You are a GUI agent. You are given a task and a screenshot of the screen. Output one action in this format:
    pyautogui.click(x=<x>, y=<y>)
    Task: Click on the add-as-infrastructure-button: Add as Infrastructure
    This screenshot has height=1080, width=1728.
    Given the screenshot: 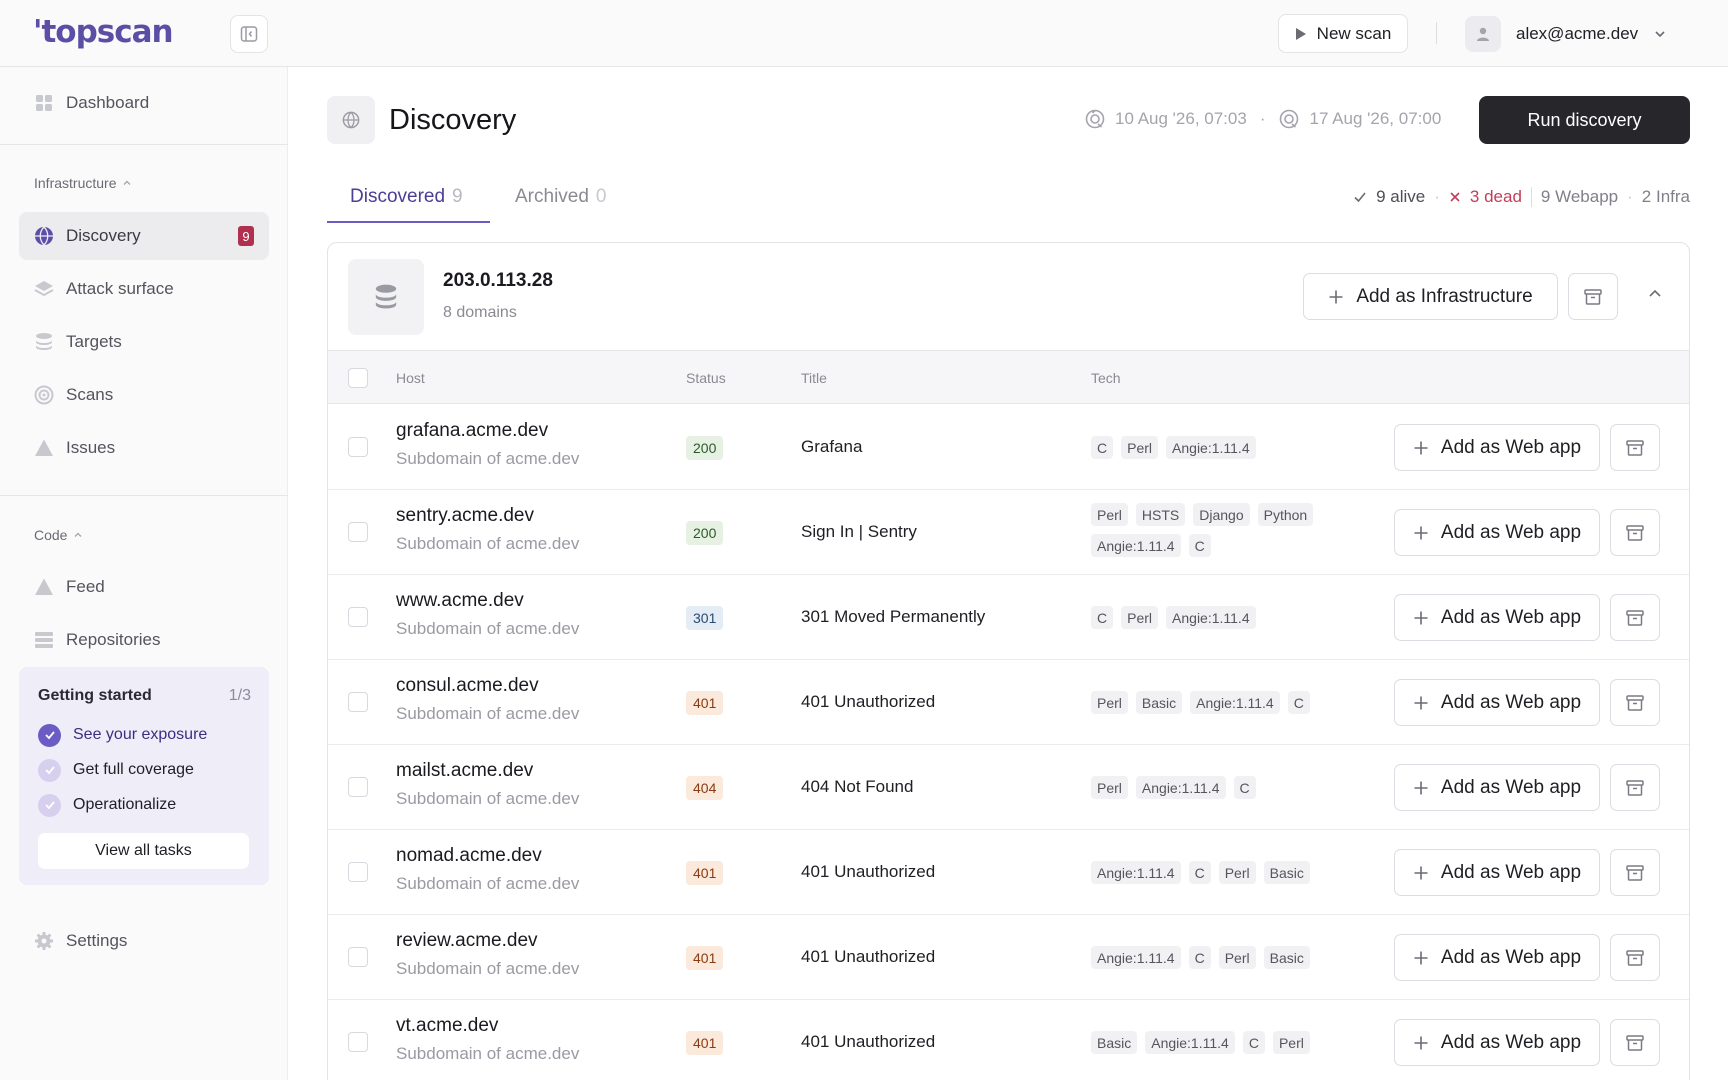 What is the action you would take?
    pyautogui.click(x=1430, y=296)
    